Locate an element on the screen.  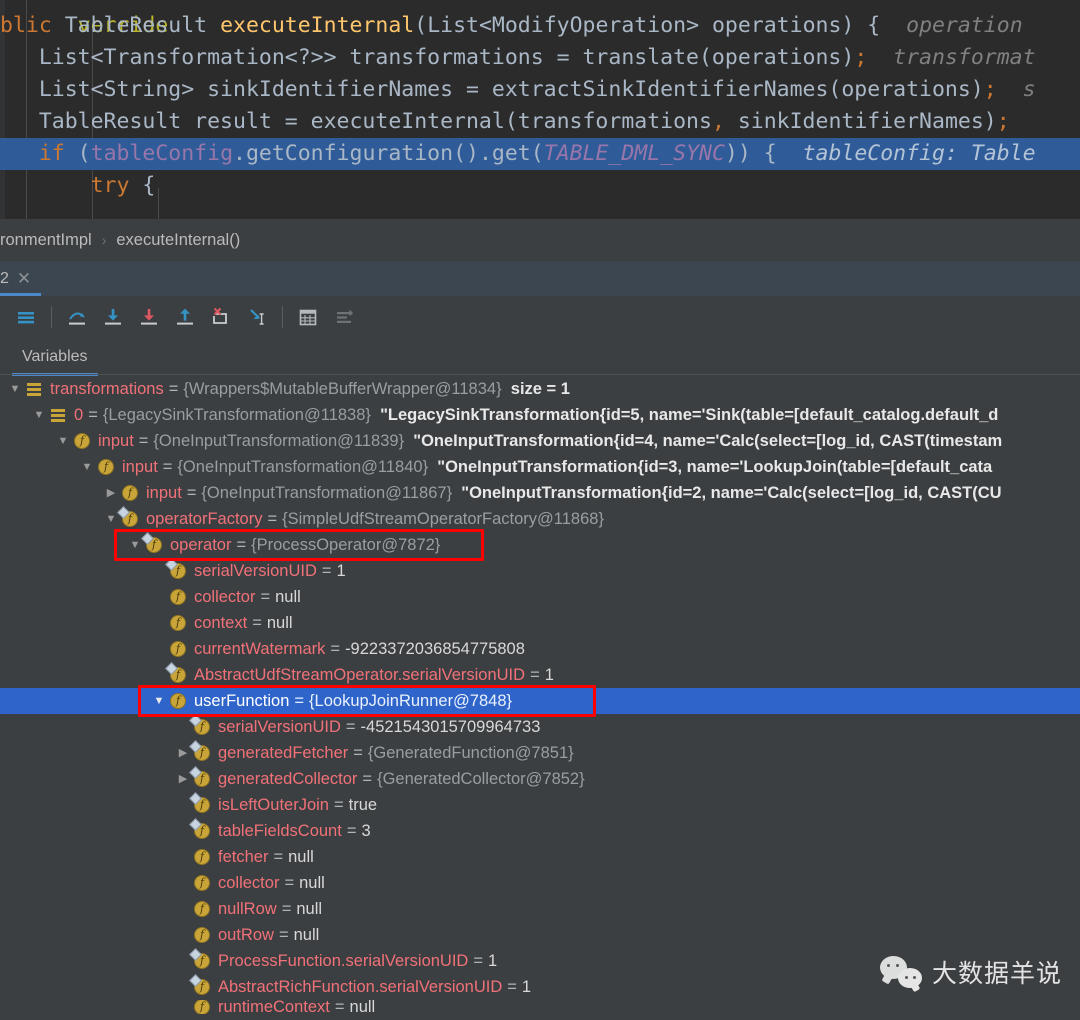
show-execution-point-icon is located at coordinates (26, 317).